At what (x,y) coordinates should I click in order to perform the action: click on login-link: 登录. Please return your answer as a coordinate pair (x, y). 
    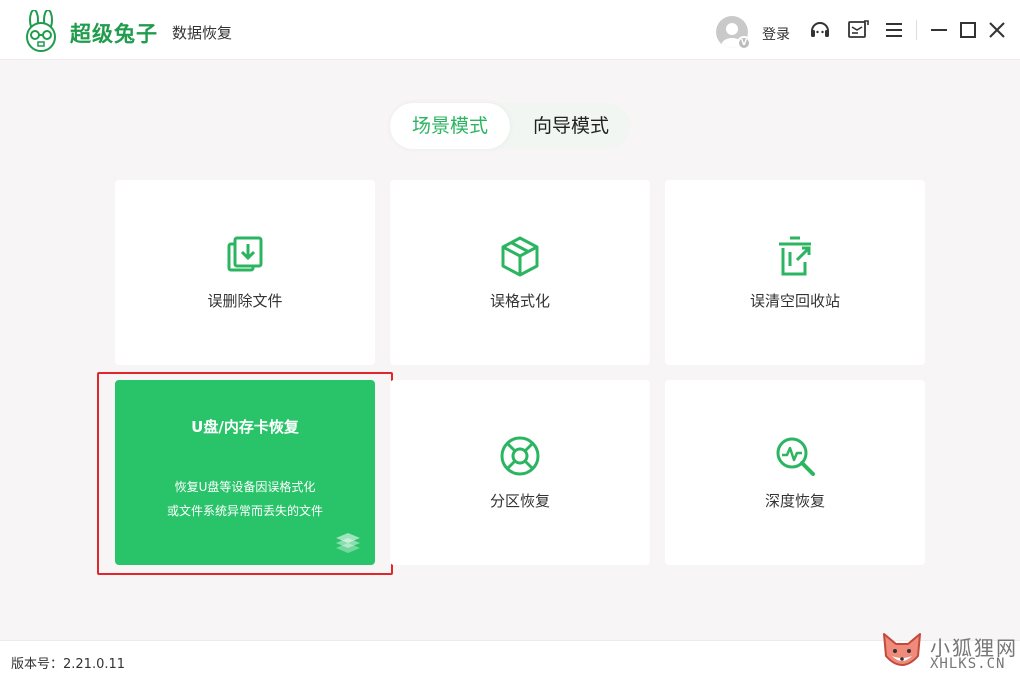
    Looking at the image, I should click on (776, 34).